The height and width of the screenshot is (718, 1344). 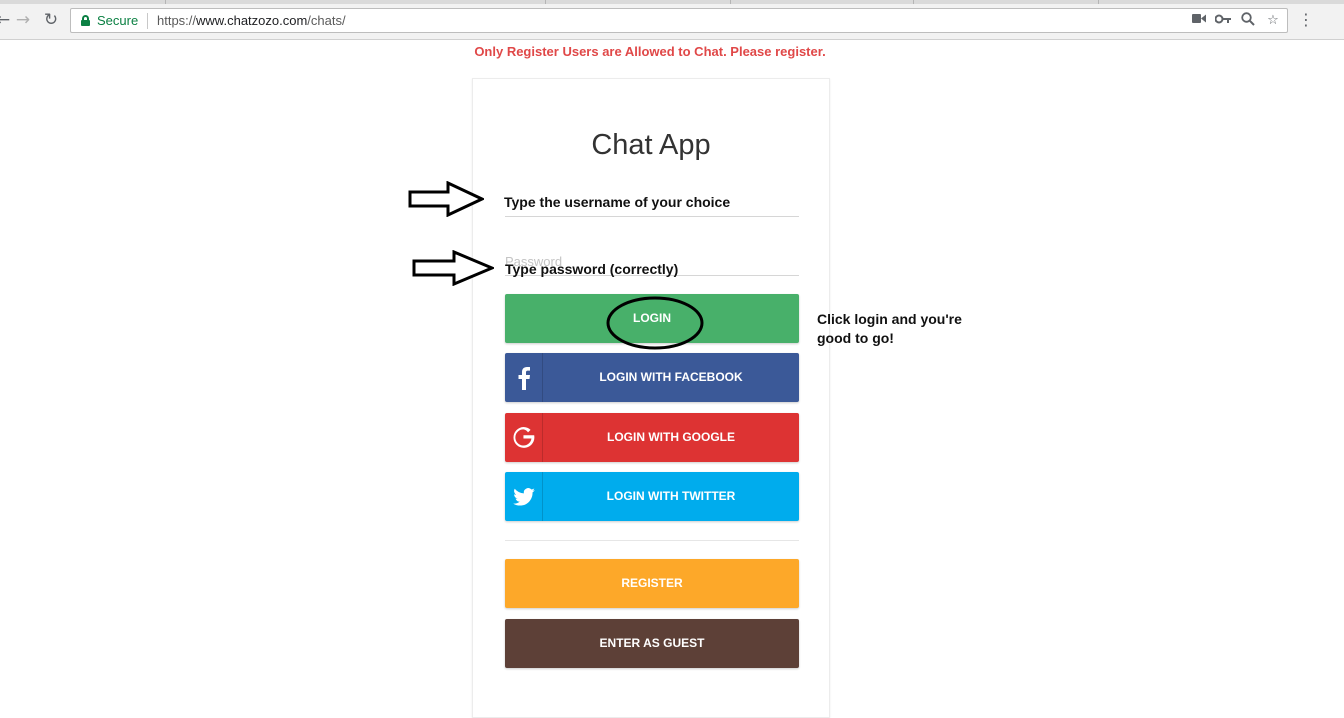 I want to click on app-title: Chat App, so click(x=651, y=145).